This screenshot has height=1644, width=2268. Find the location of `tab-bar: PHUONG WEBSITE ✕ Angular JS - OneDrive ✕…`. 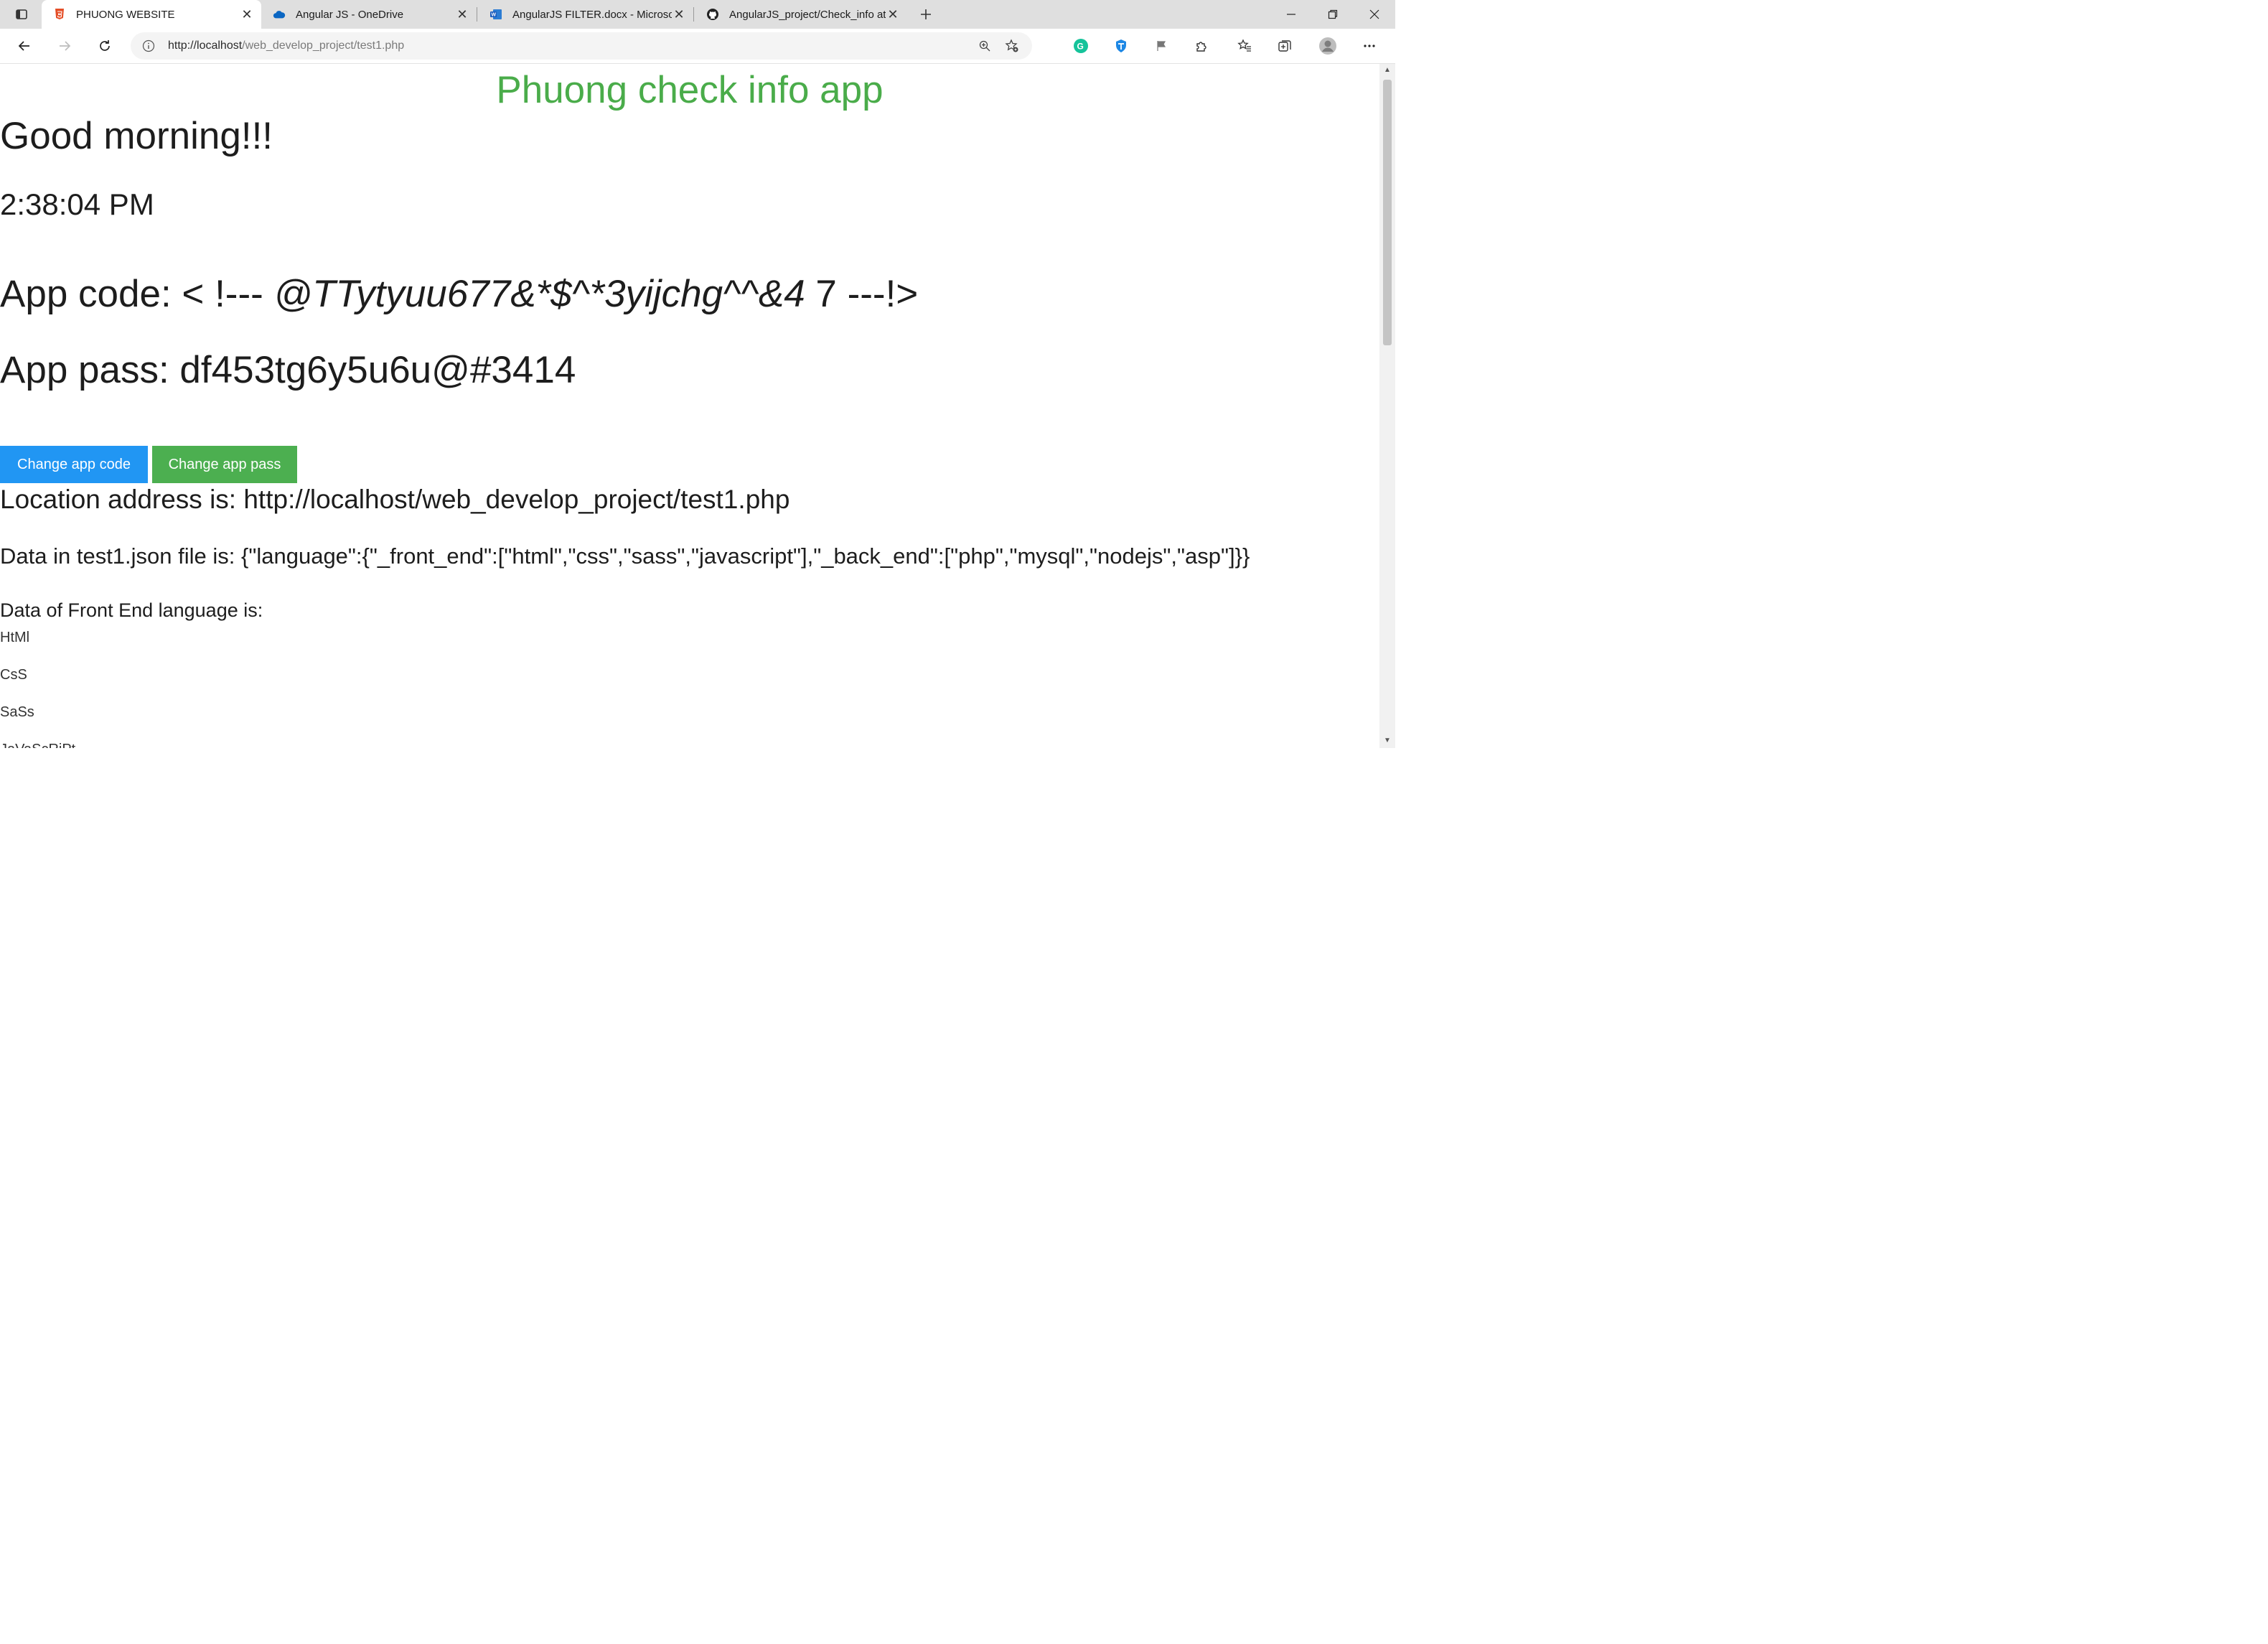

tab-bar: PHUONG WEBSITE ✕ Angular JS - OneDrive ✕… is located at coordinates (698, 14).